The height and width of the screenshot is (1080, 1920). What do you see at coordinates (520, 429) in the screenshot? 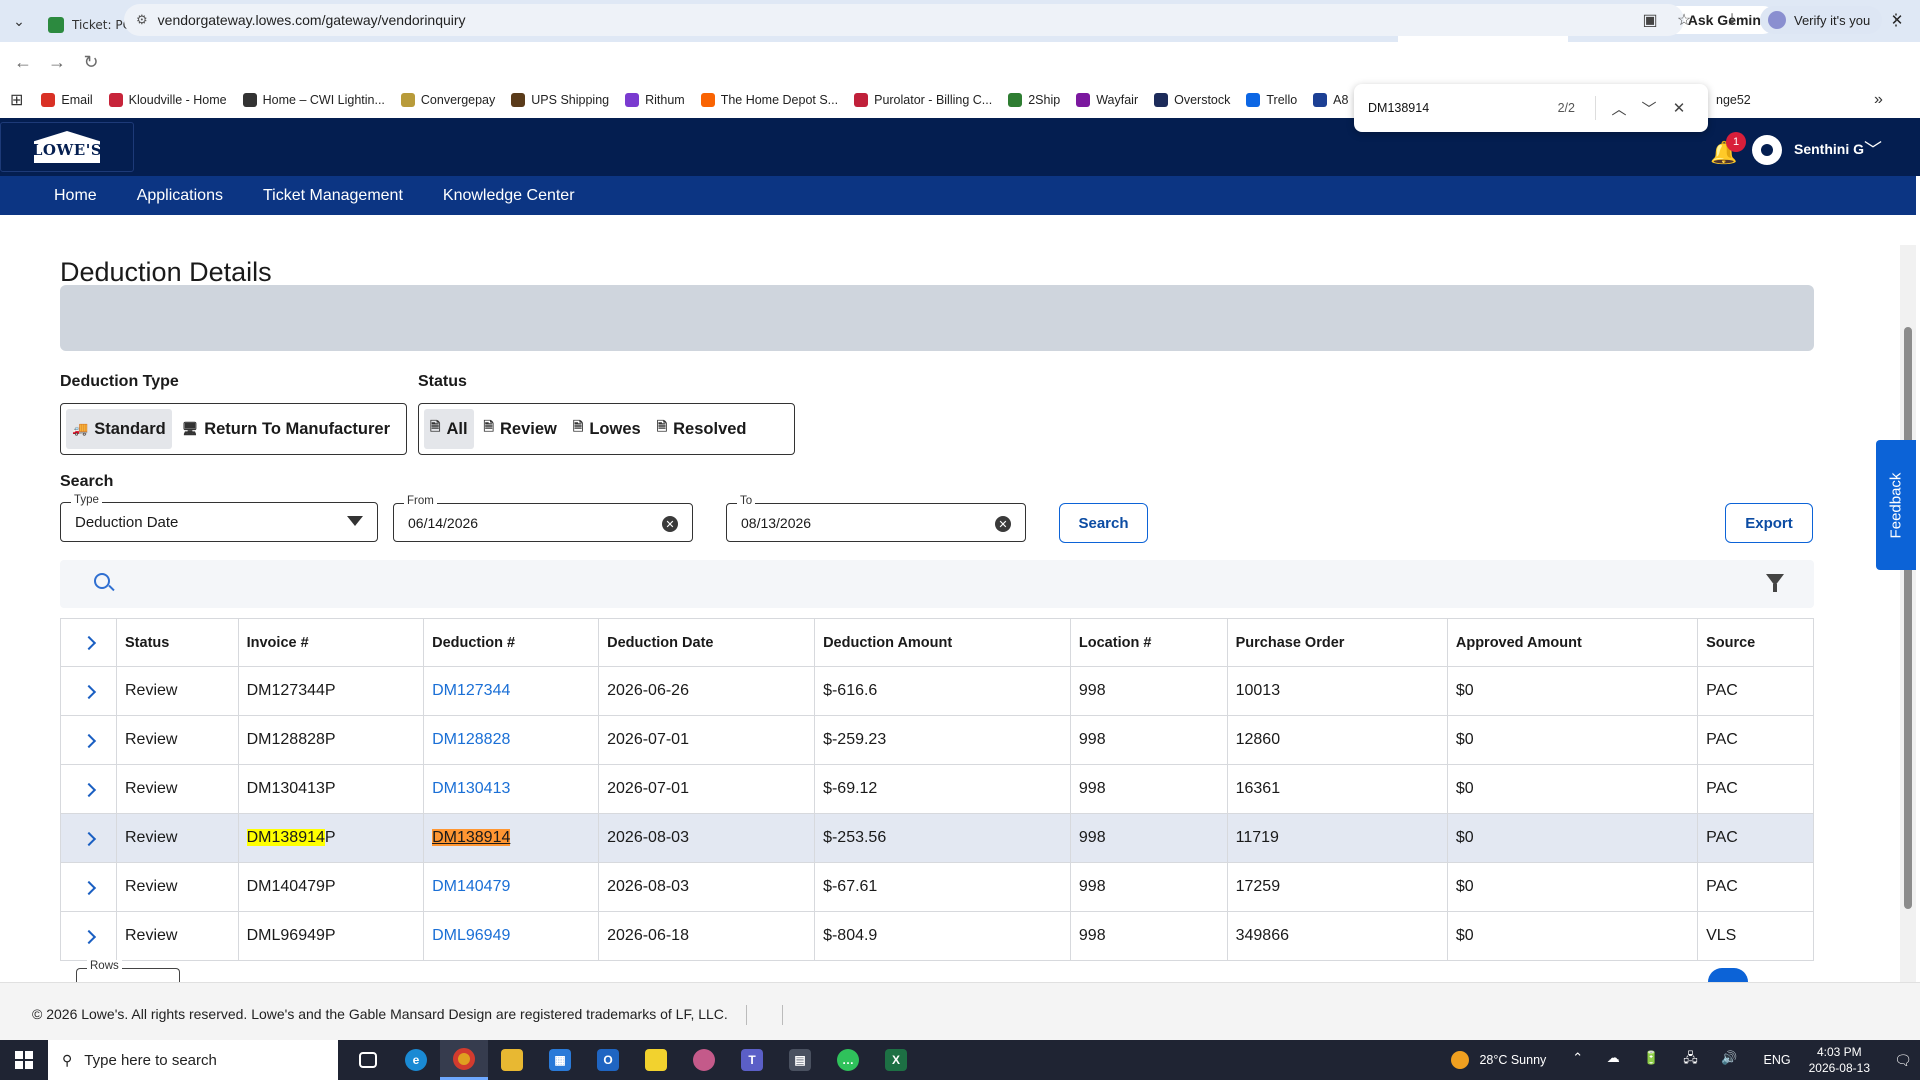
I see `status-review: 🗎 Review` at bounding box center [520, 429].